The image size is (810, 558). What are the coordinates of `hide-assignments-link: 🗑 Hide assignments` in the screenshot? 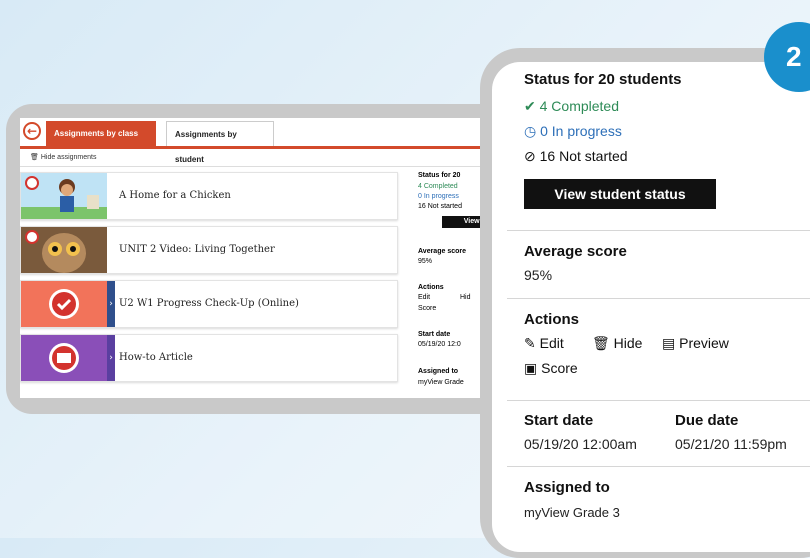 It's located at (270, 158).